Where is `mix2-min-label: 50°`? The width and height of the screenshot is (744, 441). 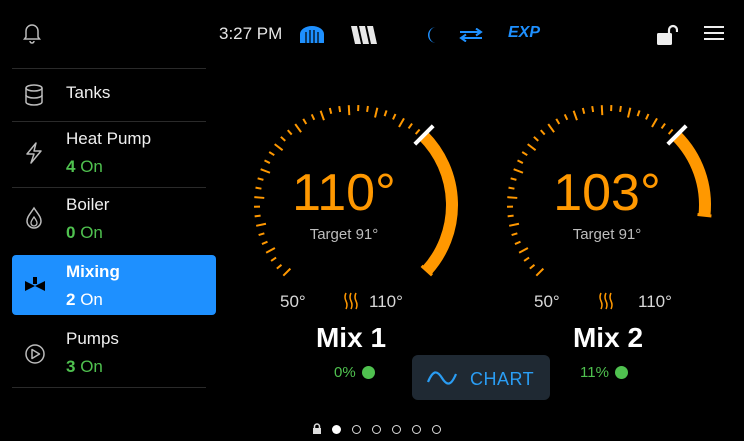
mix2-min-label: 50° is located at coordinates (547, 301).